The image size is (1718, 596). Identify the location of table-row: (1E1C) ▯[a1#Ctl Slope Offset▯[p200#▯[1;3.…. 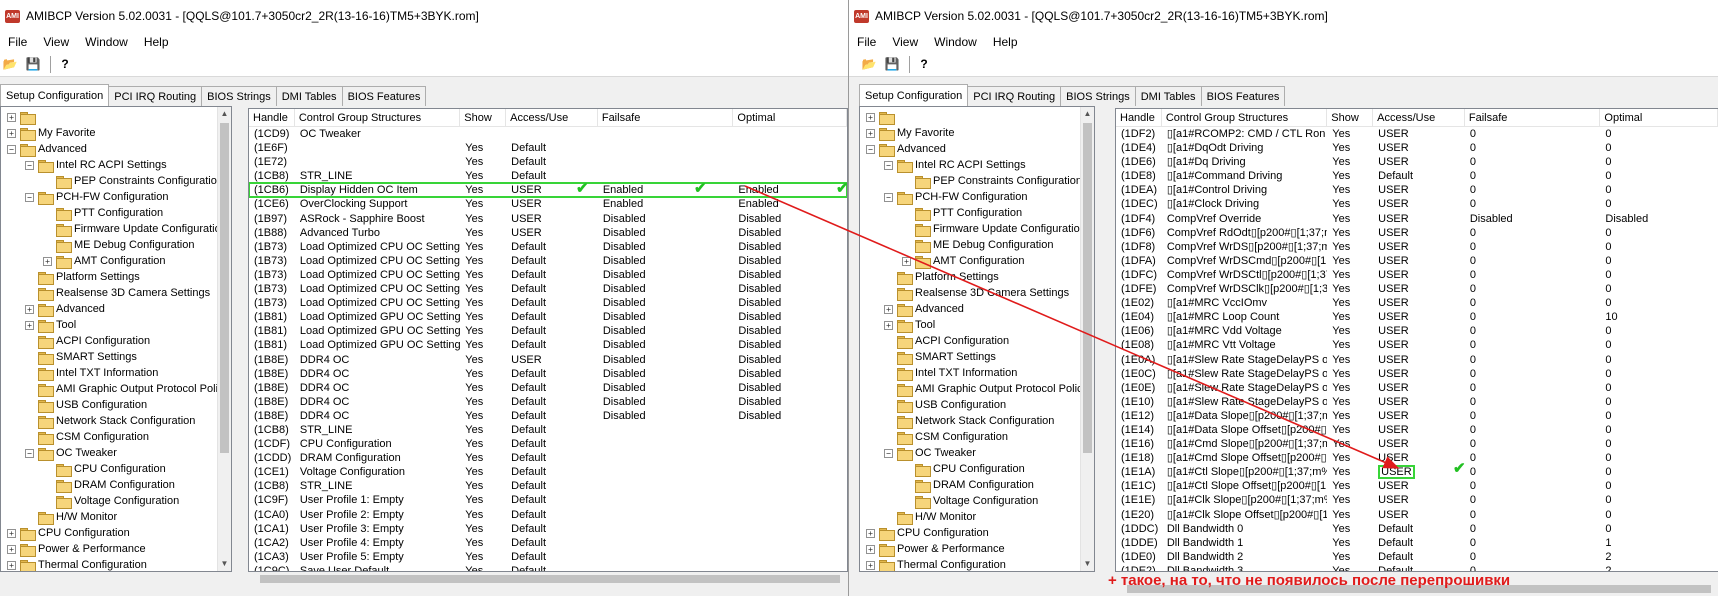
(1417, 486).